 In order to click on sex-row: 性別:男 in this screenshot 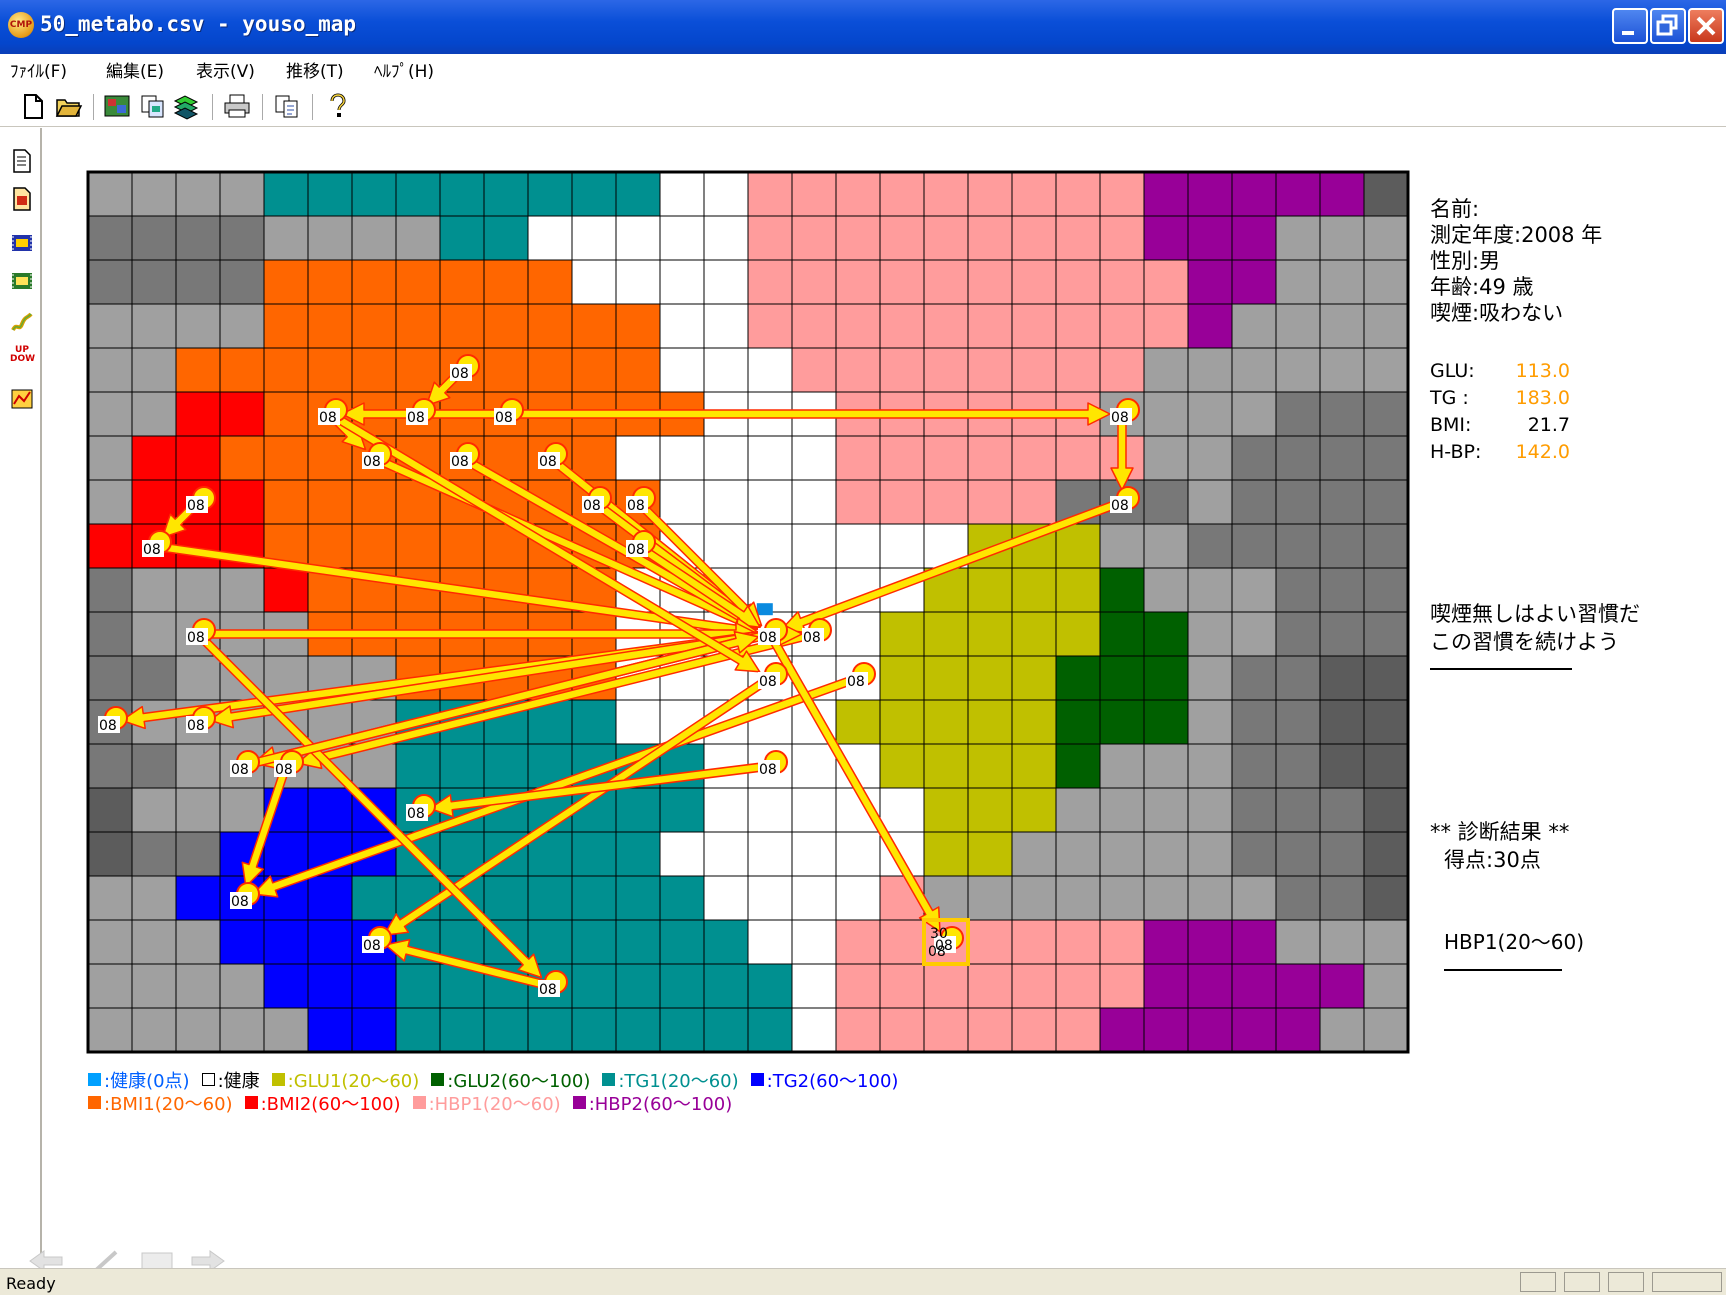, I will do `click(1516, 261)`.